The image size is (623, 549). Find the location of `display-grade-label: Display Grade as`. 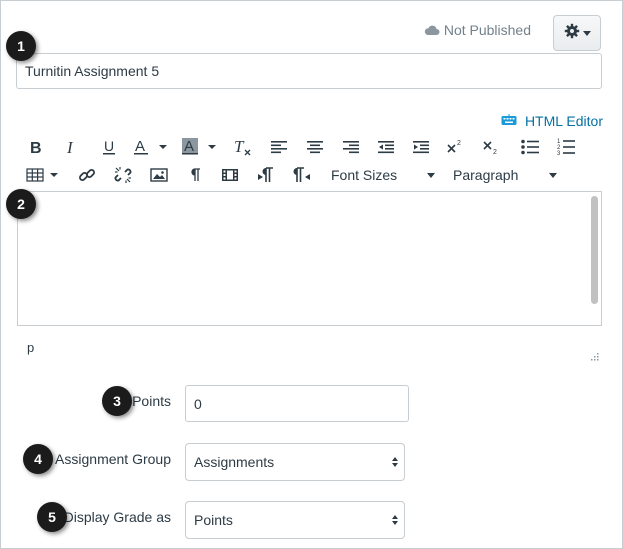

display-grade-label: Display Grade as is located at coordinates (117, 517).